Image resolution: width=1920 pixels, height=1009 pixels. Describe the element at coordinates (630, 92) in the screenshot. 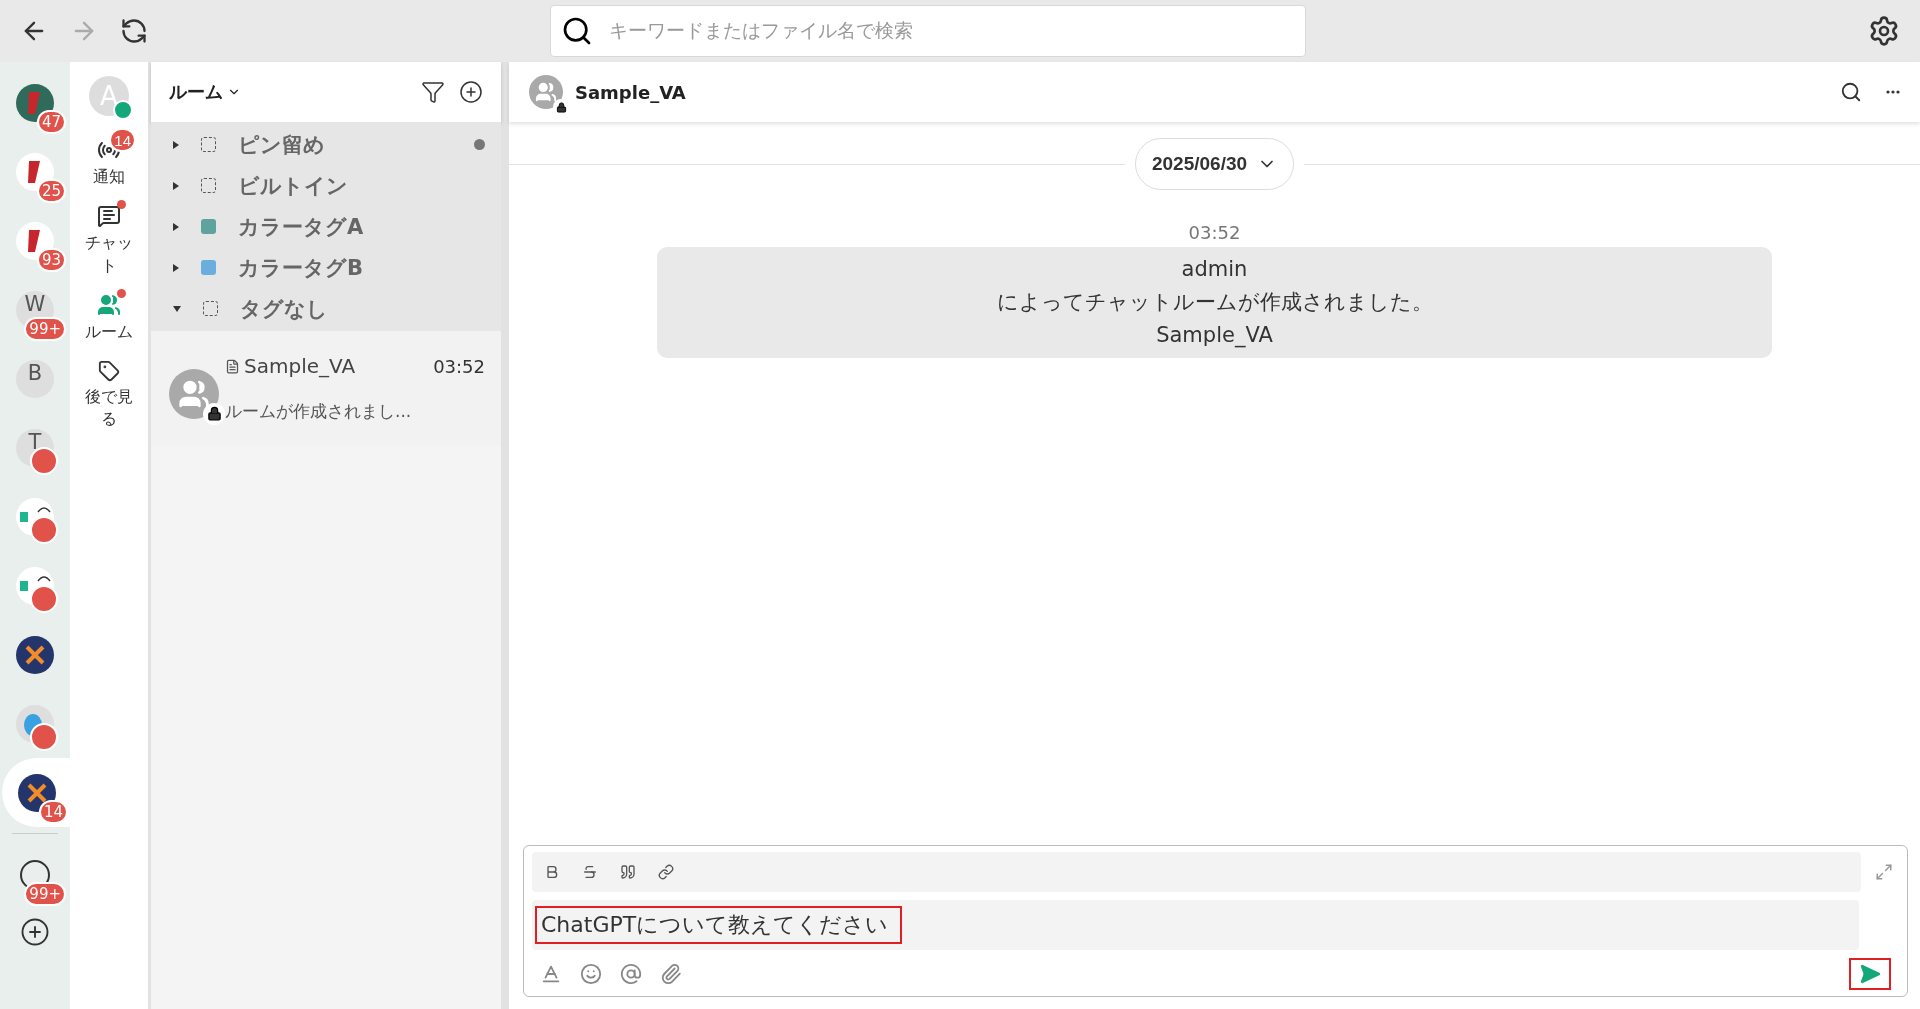

I see `chat-title: Sample_VA` at that location.